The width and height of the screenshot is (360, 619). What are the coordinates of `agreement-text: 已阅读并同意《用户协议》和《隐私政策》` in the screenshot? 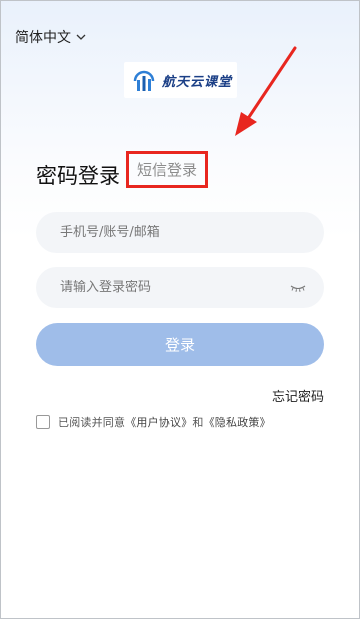 It's located at (164, 422).